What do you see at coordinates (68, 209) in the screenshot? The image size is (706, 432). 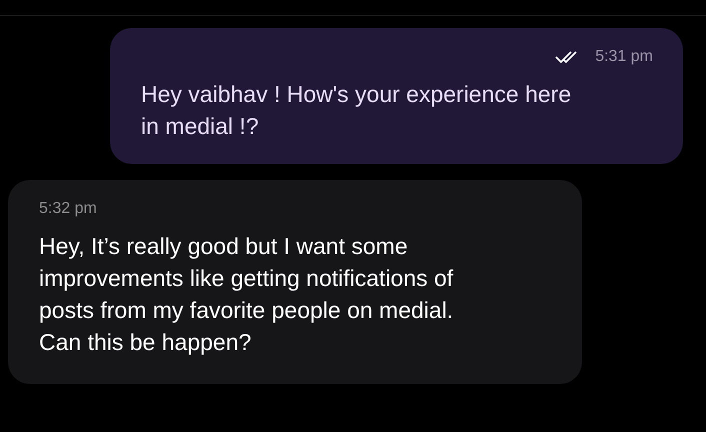 I see `message-time: 5:32 pm` at bounding box center [68, 209].